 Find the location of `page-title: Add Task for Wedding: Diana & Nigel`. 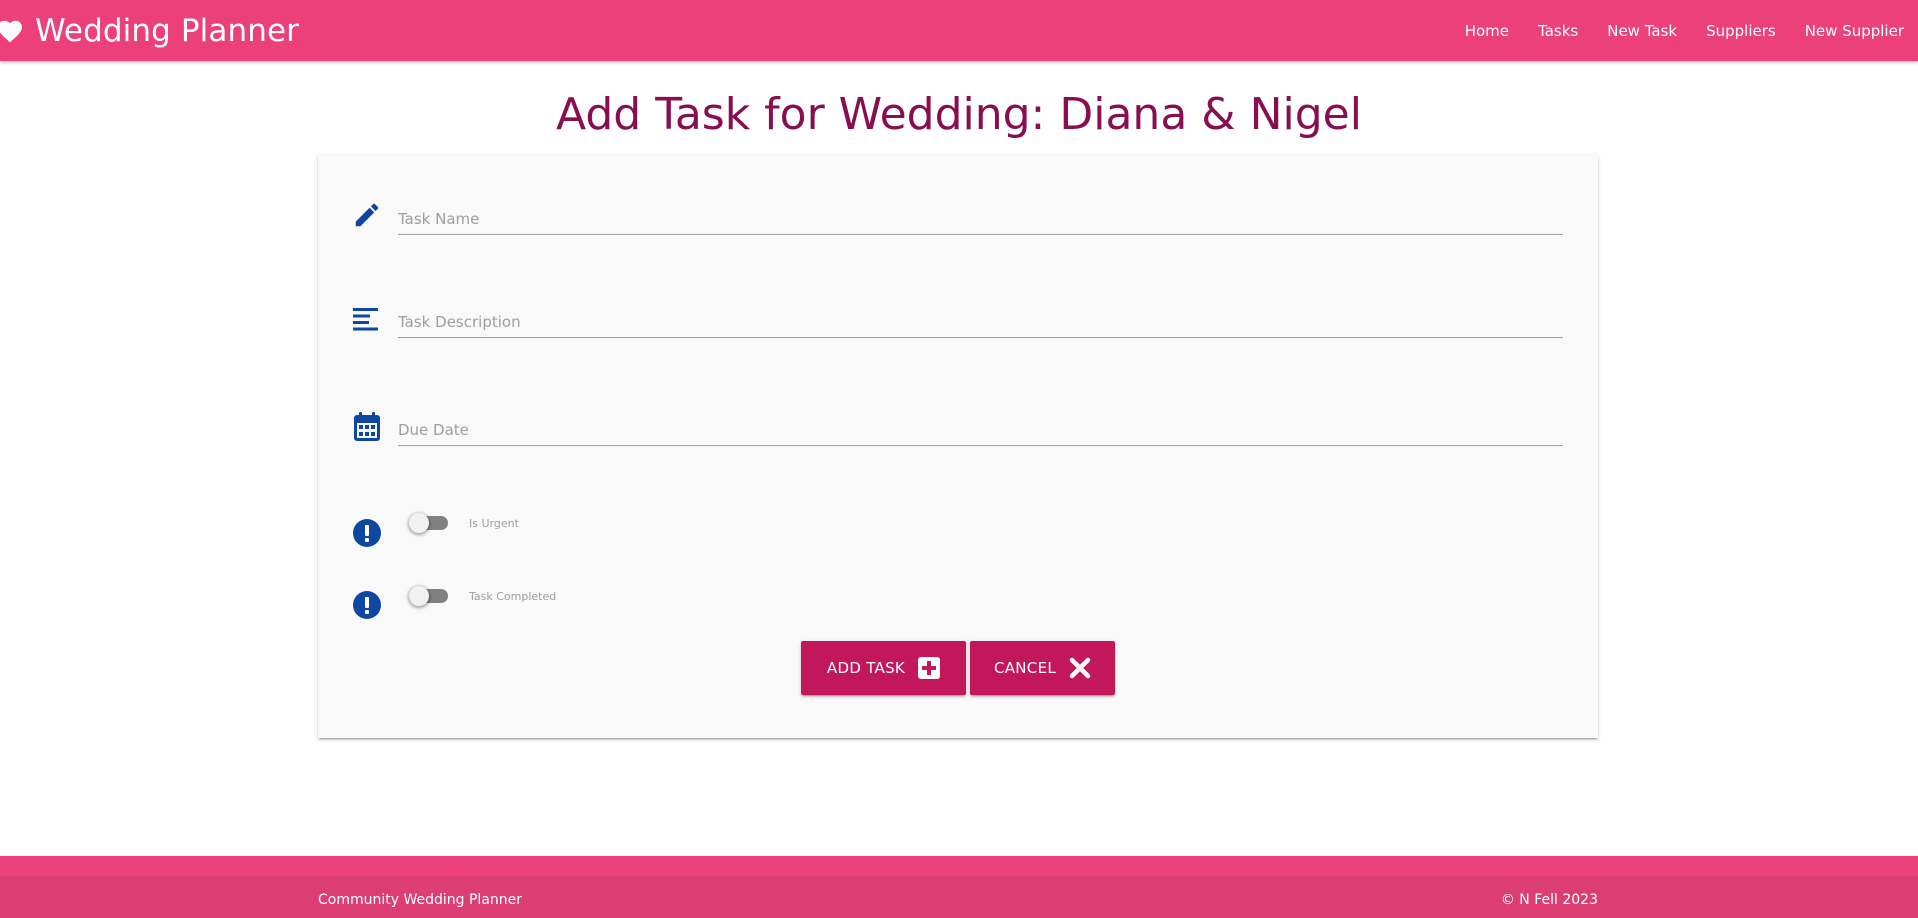

page-title: Add Task for Wedding: Diana & Nigel is located at coordinates (959, 114).